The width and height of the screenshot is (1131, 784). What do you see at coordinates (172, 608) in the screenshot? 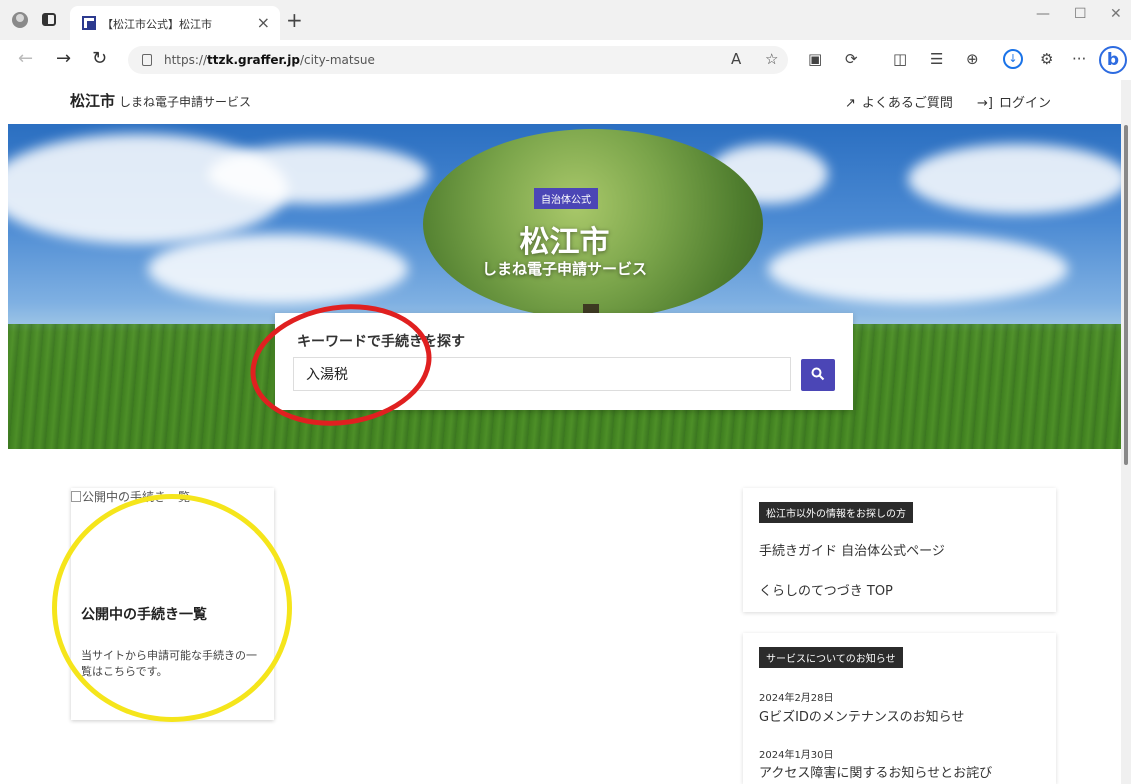
I see `yellow-annotation-circle` at bounding box center [172, 608].